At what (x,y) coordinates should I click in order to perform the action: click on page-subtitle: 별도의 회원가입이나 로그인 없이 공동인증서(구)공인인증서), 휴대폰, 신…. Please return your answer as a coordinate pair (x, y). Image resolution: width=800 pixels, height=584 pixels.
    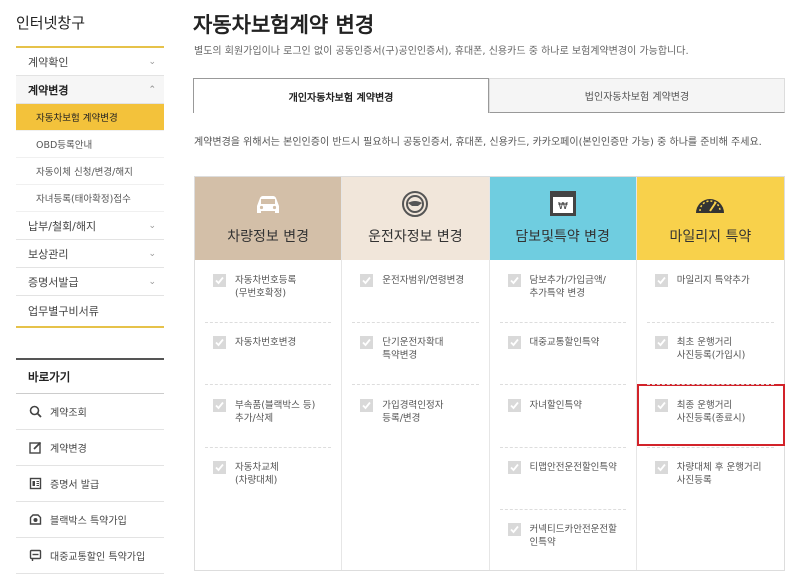
    Looking at the image, I should click on (441, 51).